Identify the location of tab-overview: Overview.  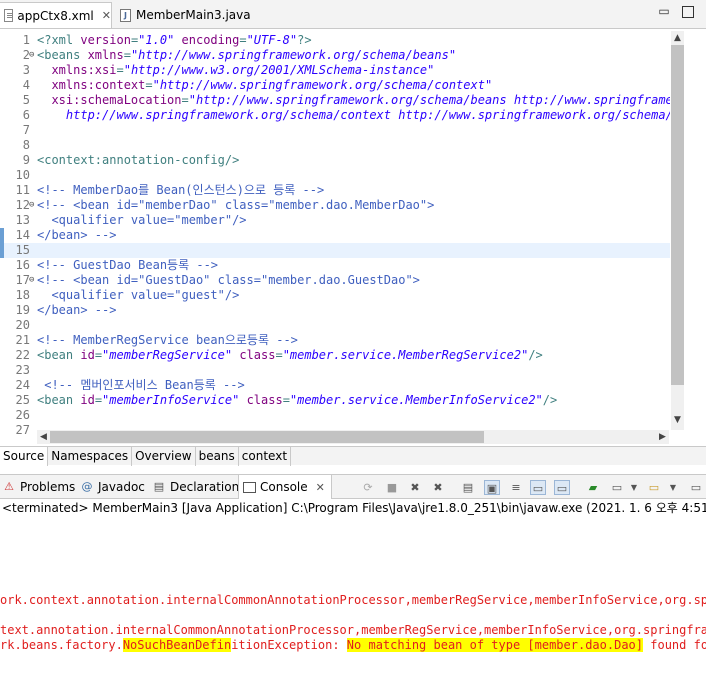
(164, 456).